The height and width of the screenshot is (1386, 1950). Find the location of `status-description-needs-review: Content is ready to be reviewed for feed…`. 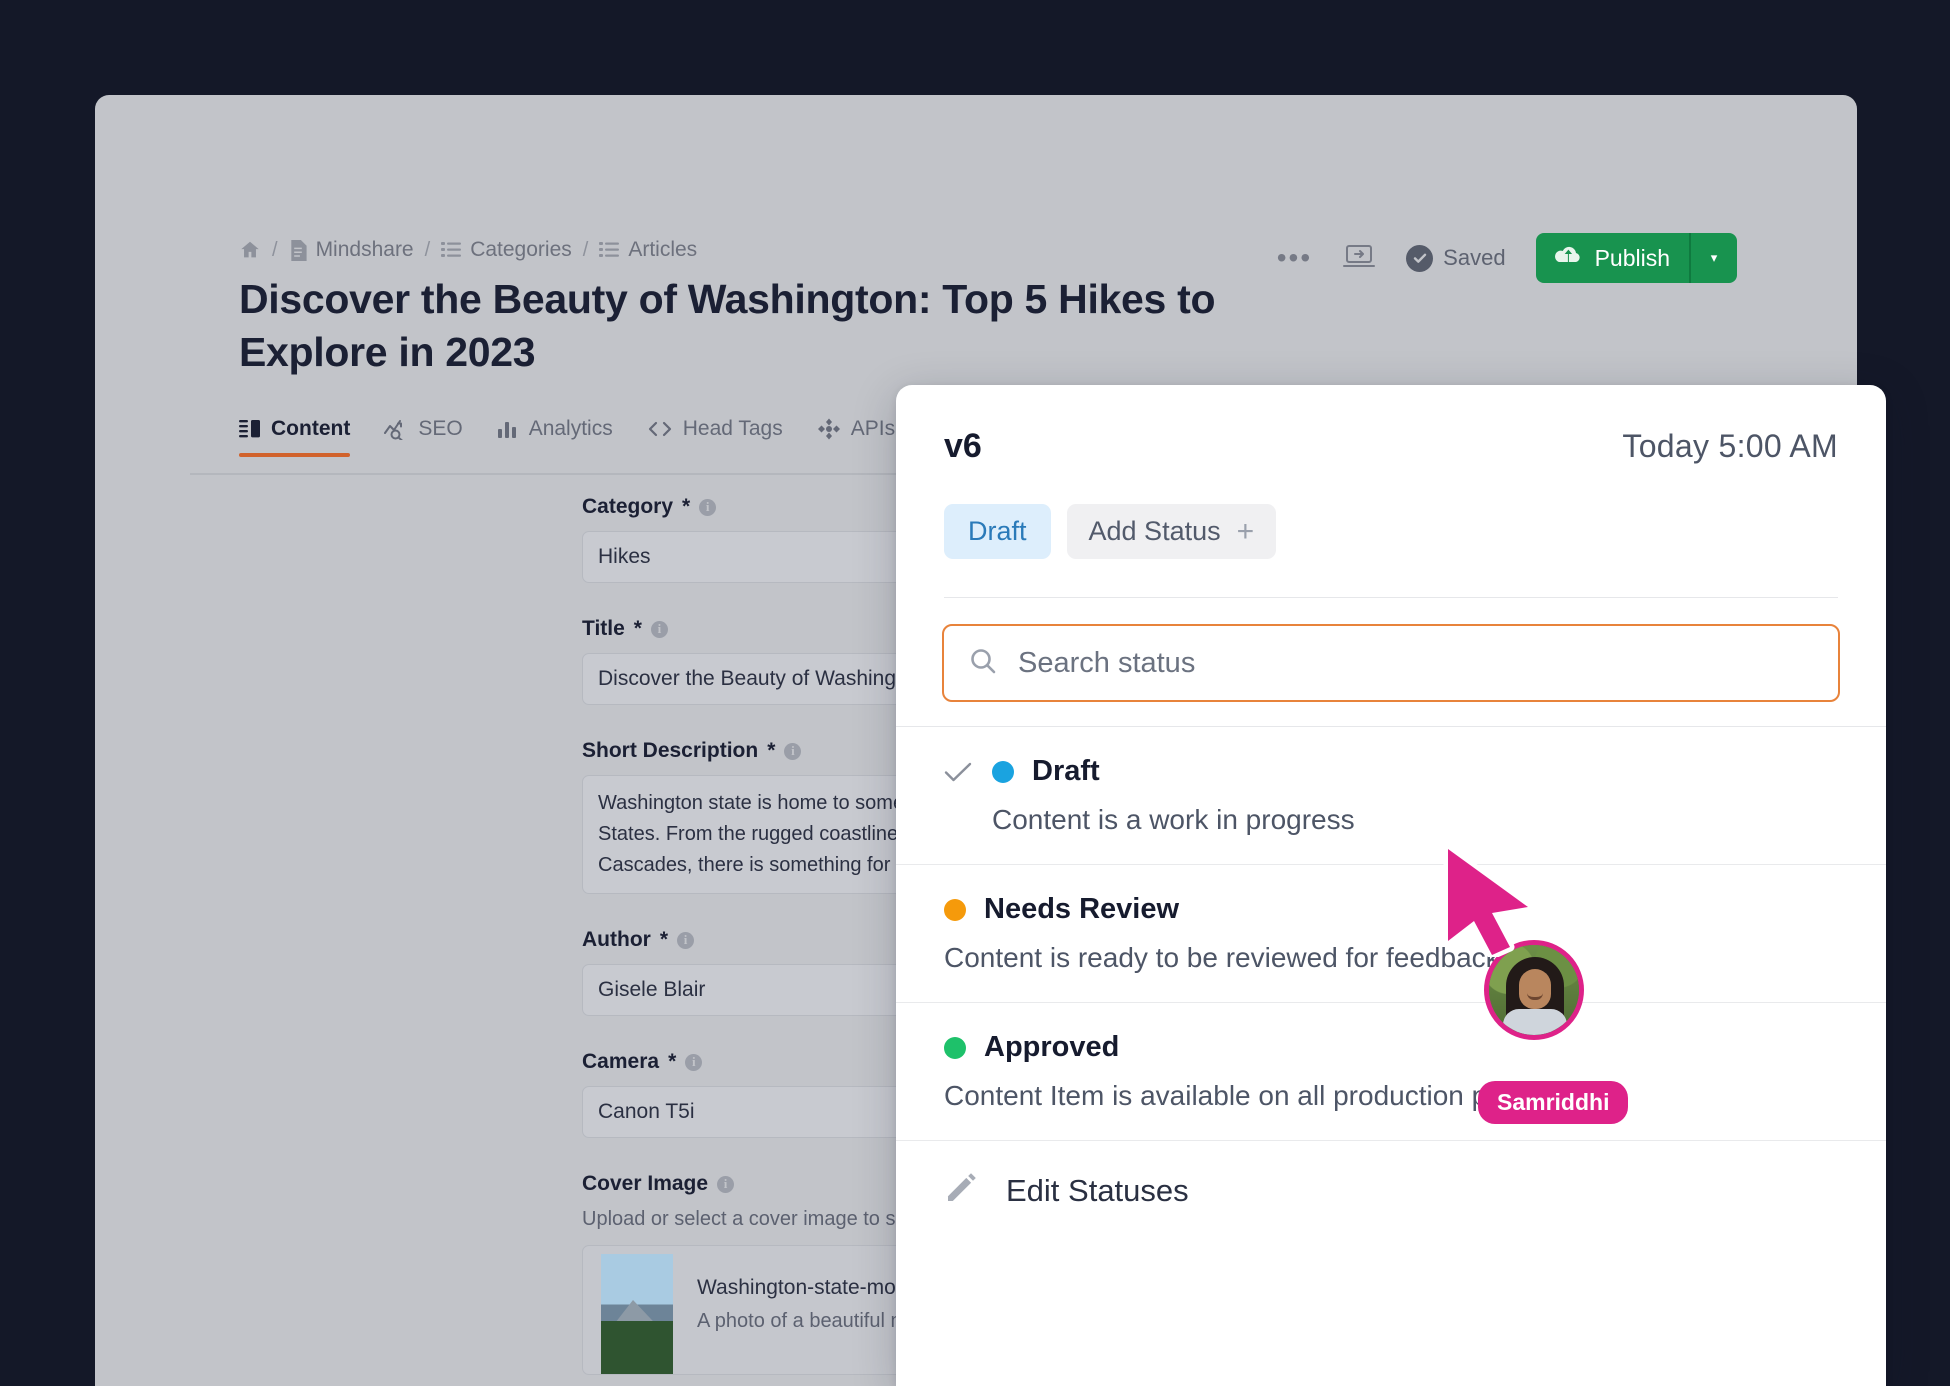

status-description-needs-review: Content is ready to be reviewed for feed… is located at coordinates (1222, 957).